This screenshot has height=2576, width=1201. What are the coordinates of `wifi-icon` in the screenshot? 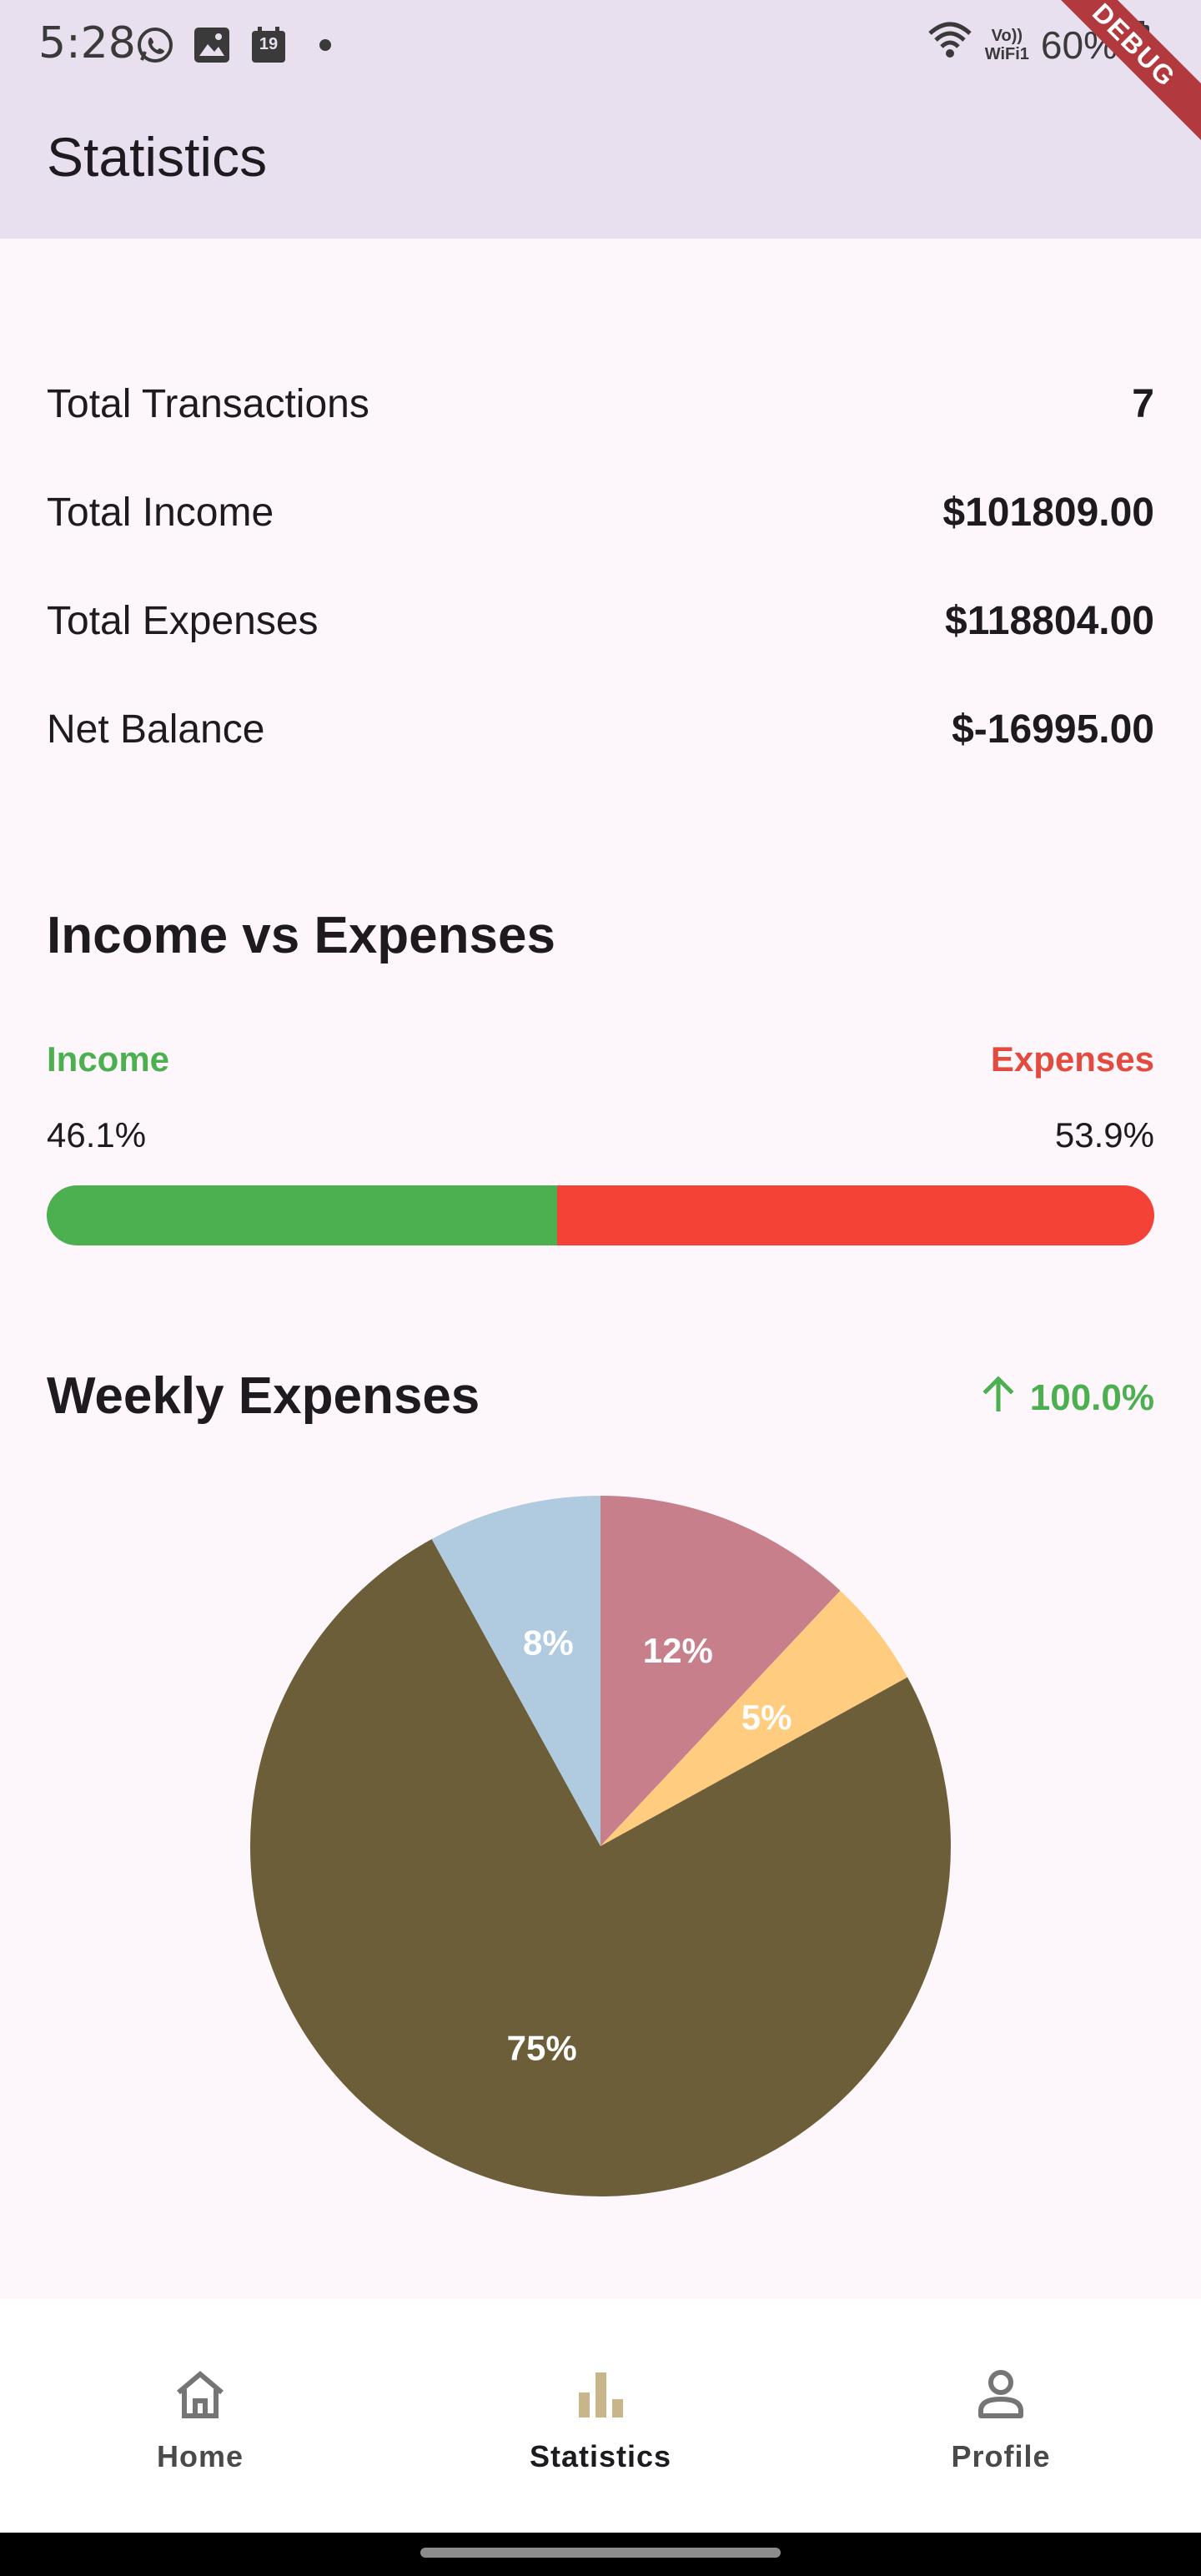 It's located at (950, 44).